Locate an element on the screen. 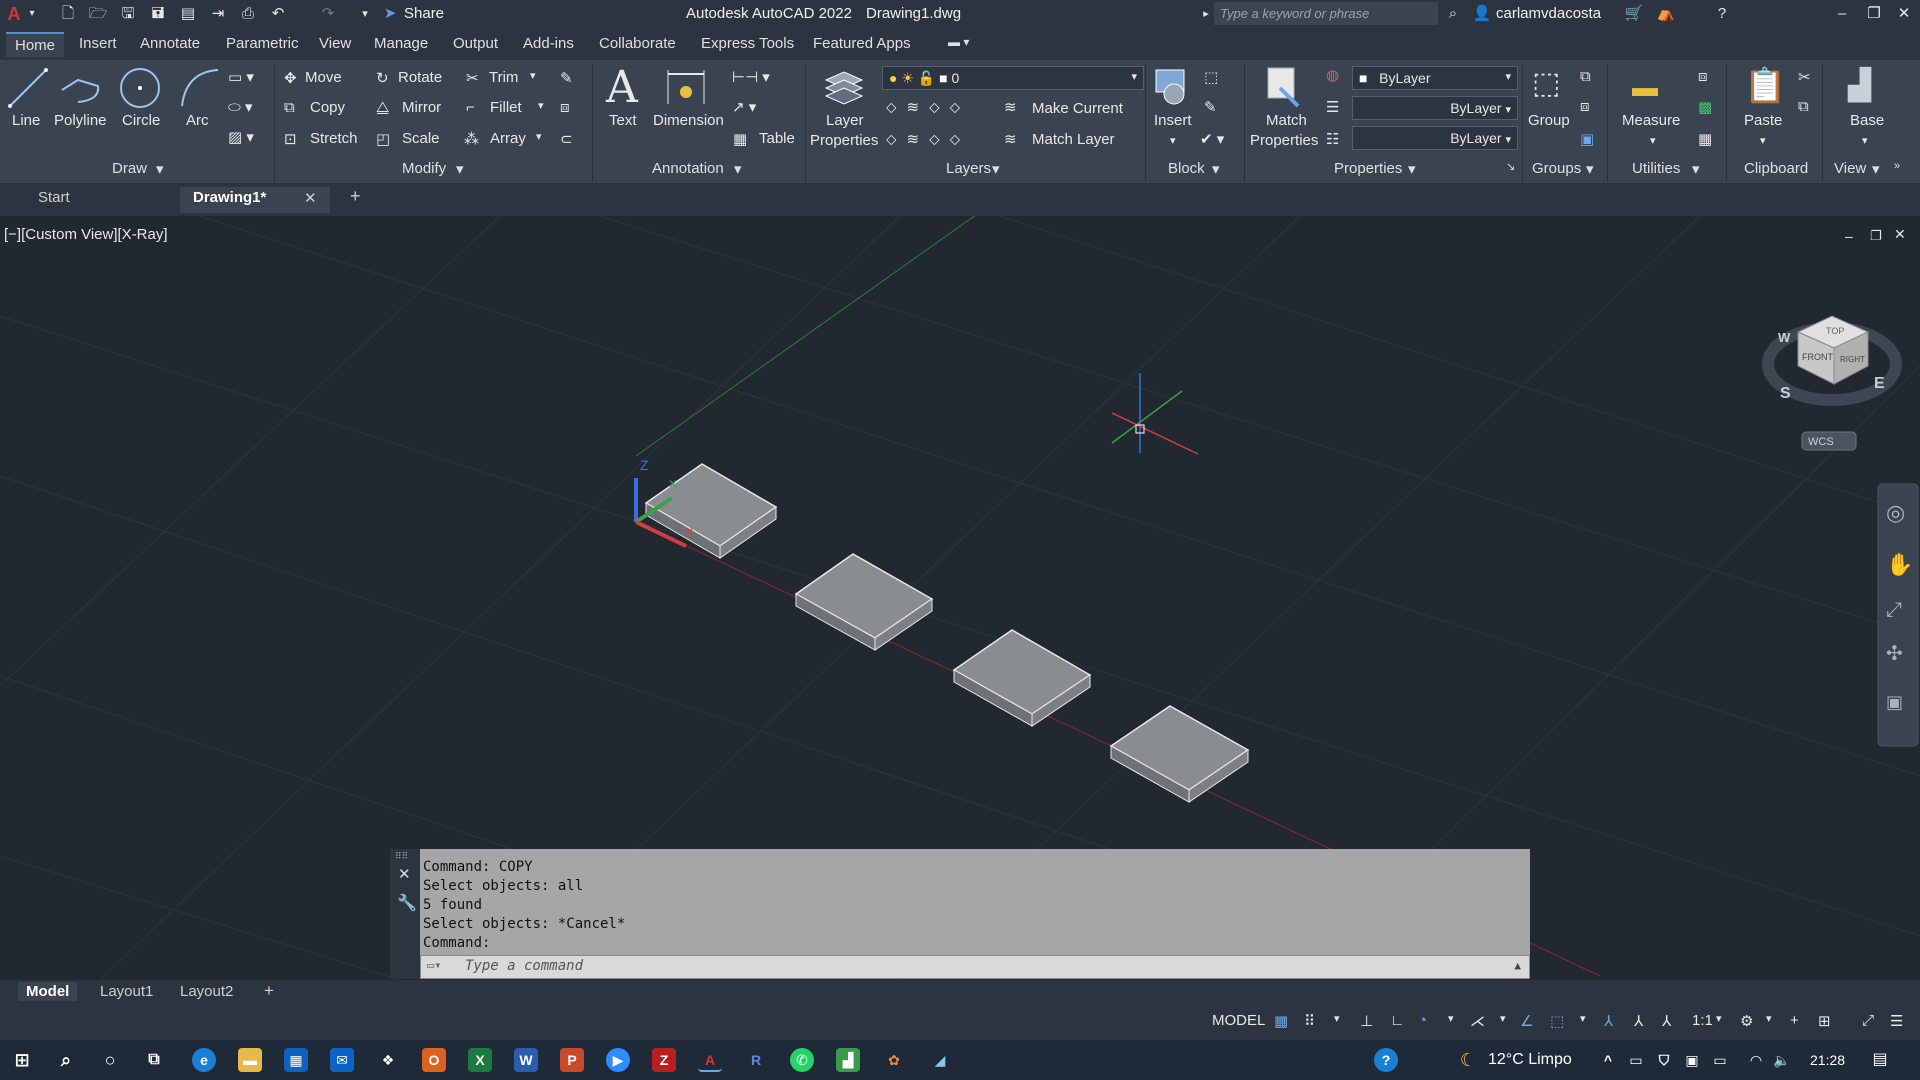 This screenshot has width=1920, height=1080. edit-block-icon: ✎ is located at coordinates (1210, 107).